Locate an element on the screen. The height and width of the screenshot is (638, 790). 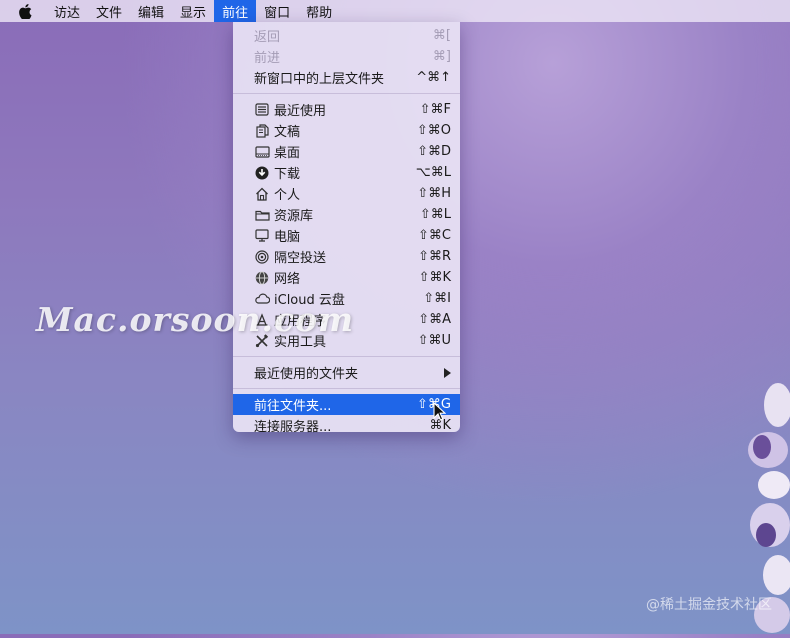
menu-item-downloads: 下载 ⌥⌘L is located at coordinates (346, 172).